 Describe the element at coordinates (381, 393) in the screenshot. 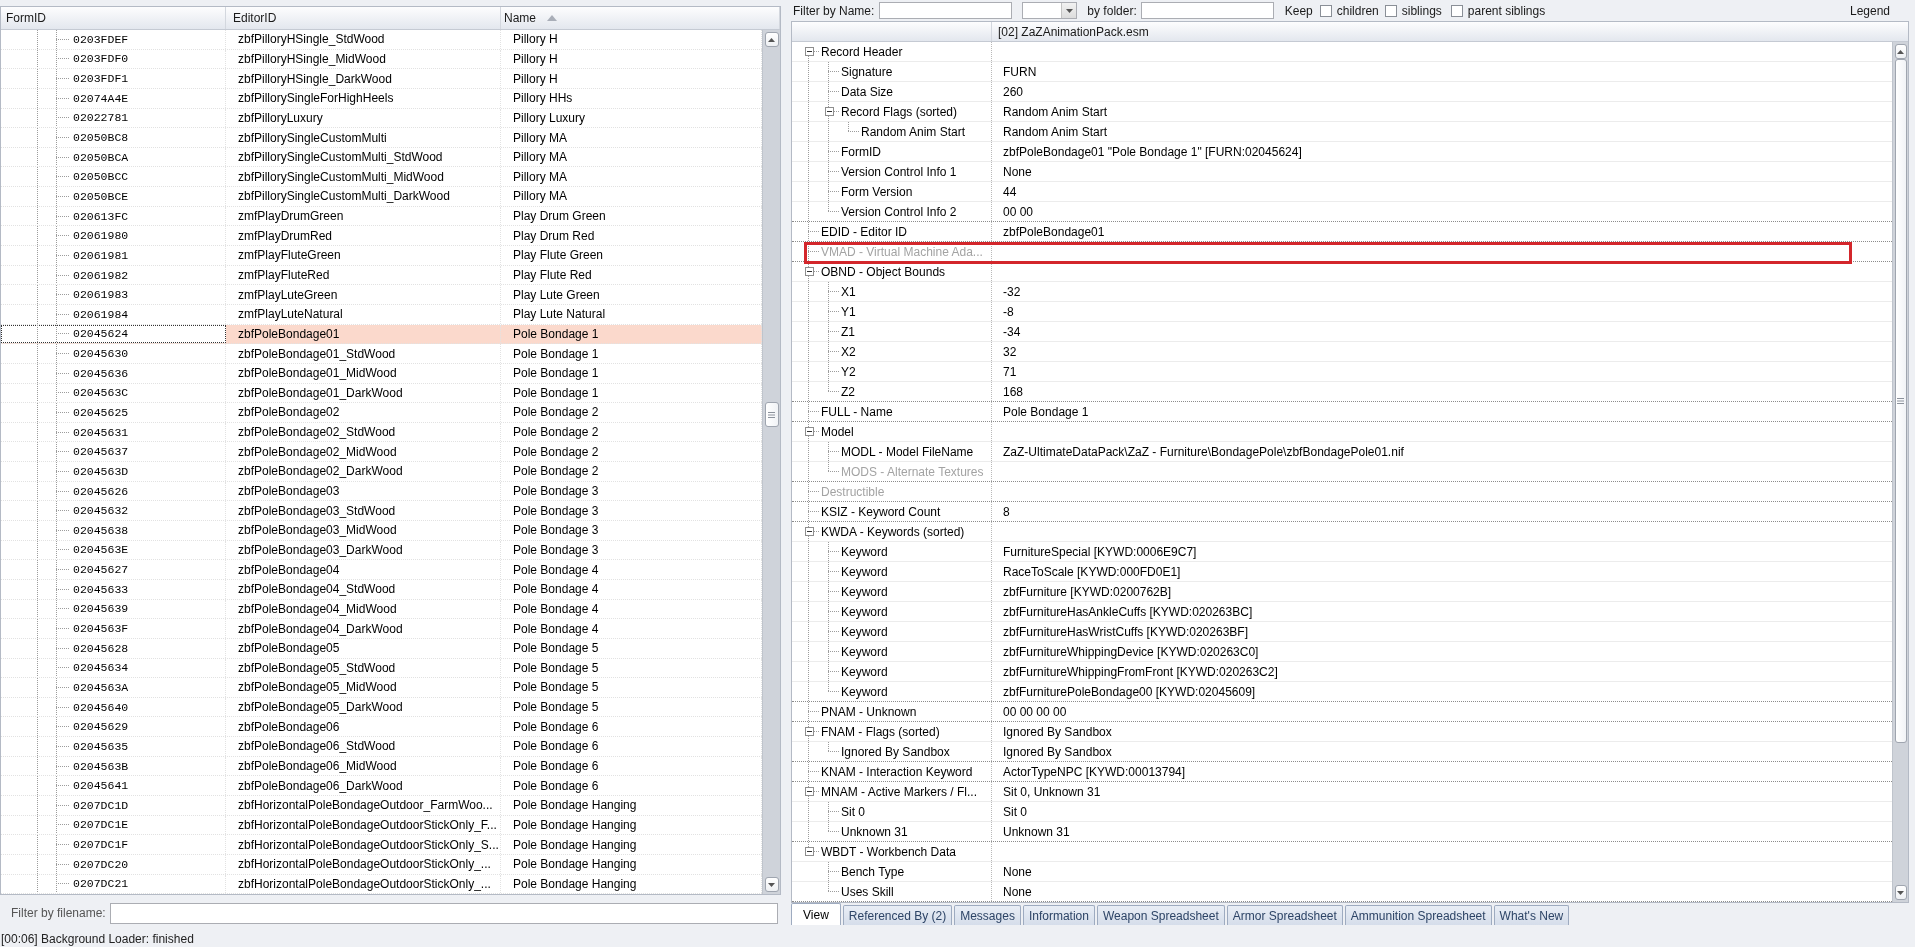

I see `record-row: 0204563C zbfPoleBondage01_DarkWood Pole Bondage 1` at that location.